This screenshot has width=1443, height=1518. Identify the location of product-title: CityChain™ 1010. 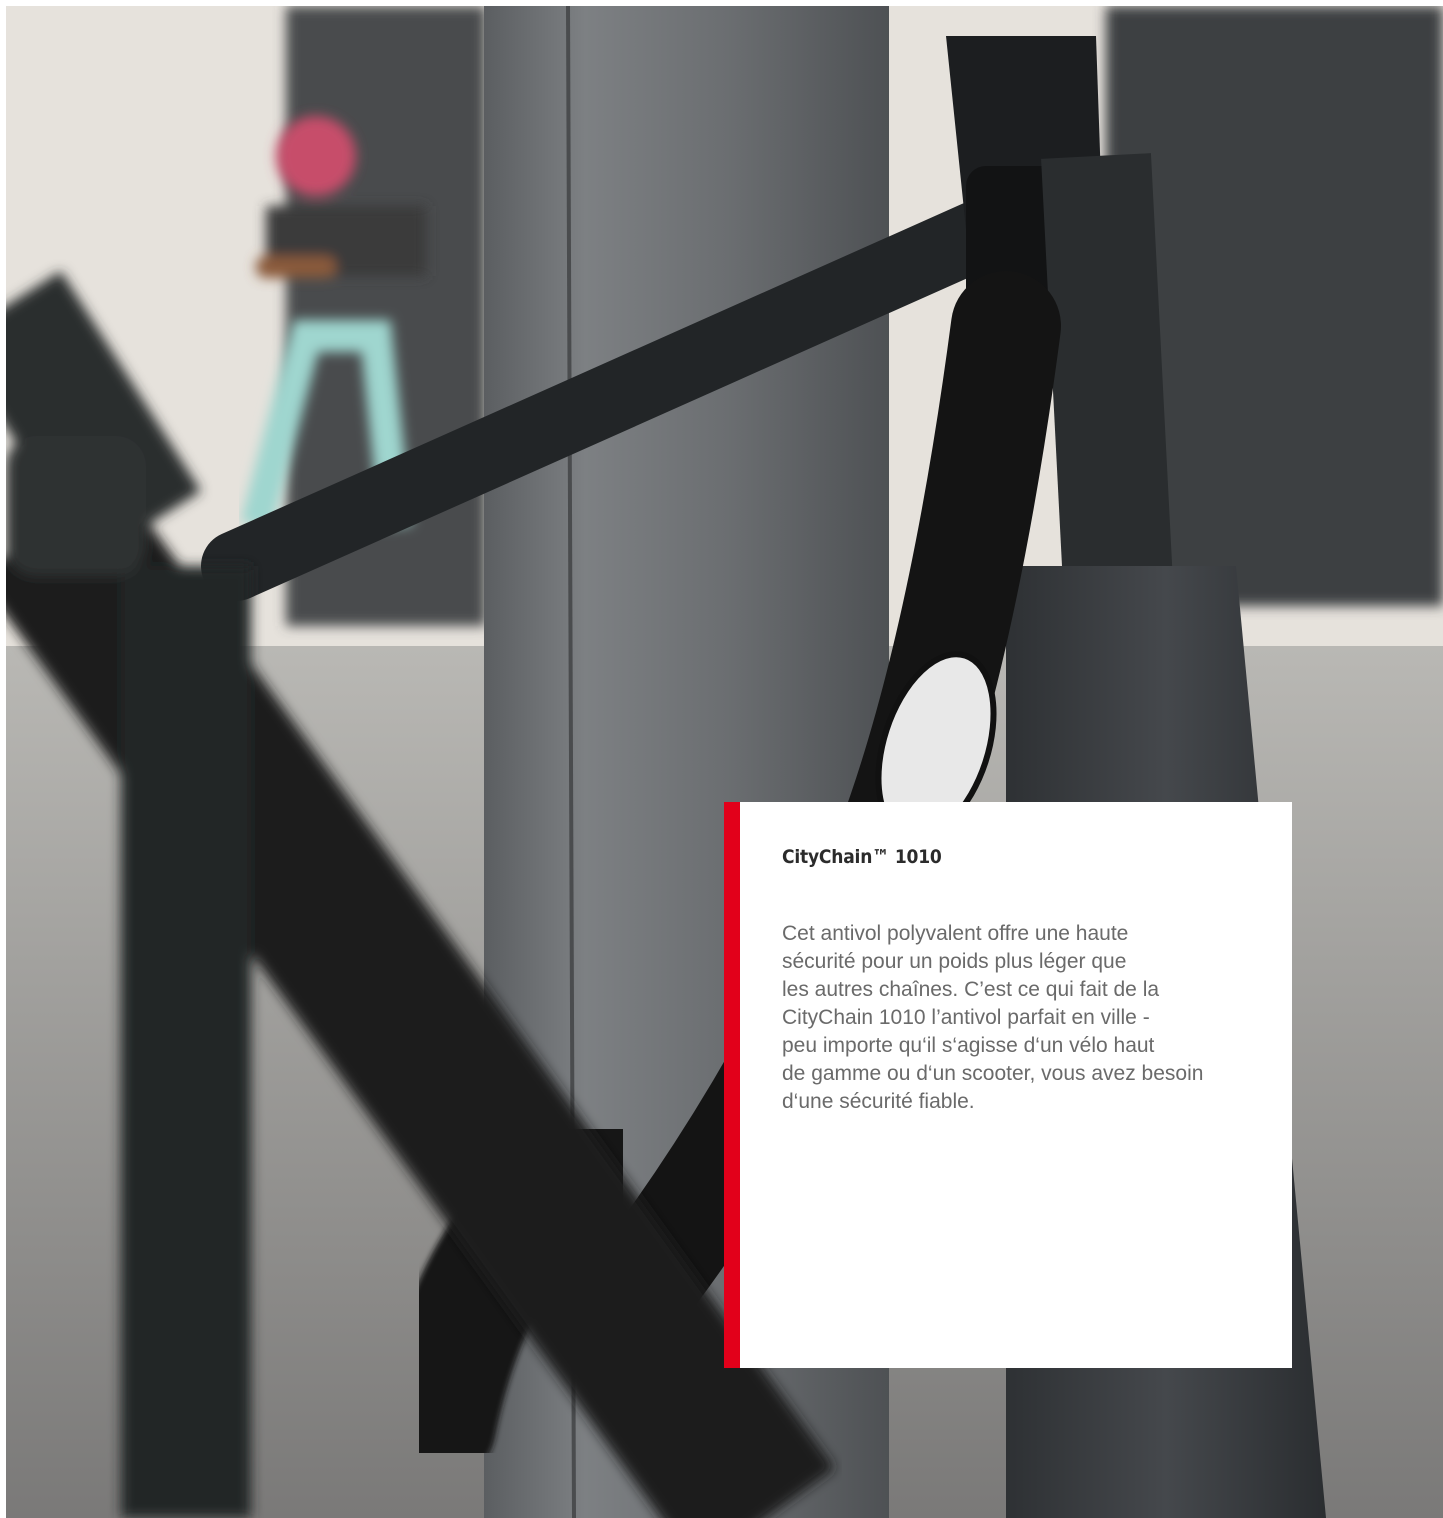
(862, 857).